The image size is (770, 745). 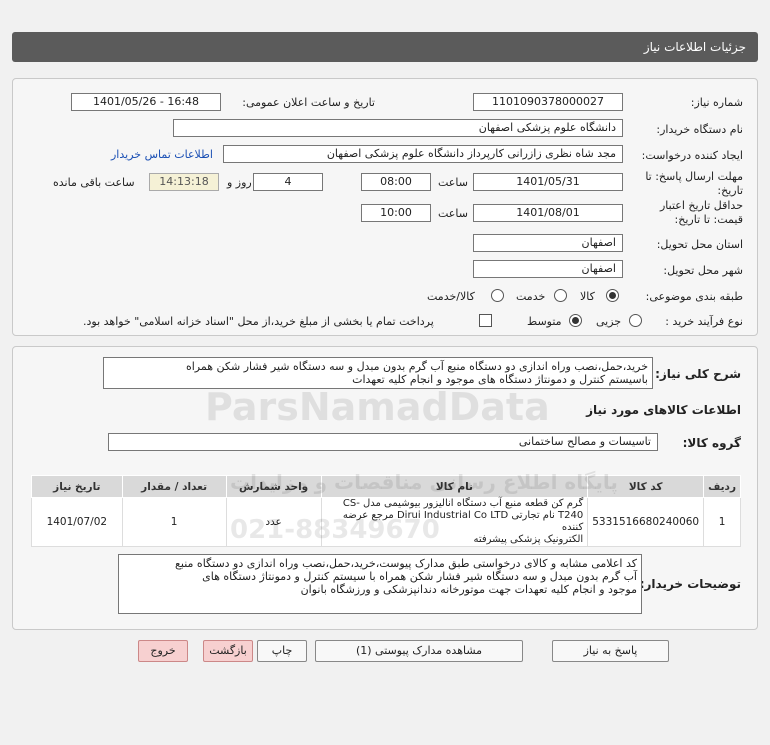 I want to click on process-option-medium: متوسط, so click(x=544, y=321).